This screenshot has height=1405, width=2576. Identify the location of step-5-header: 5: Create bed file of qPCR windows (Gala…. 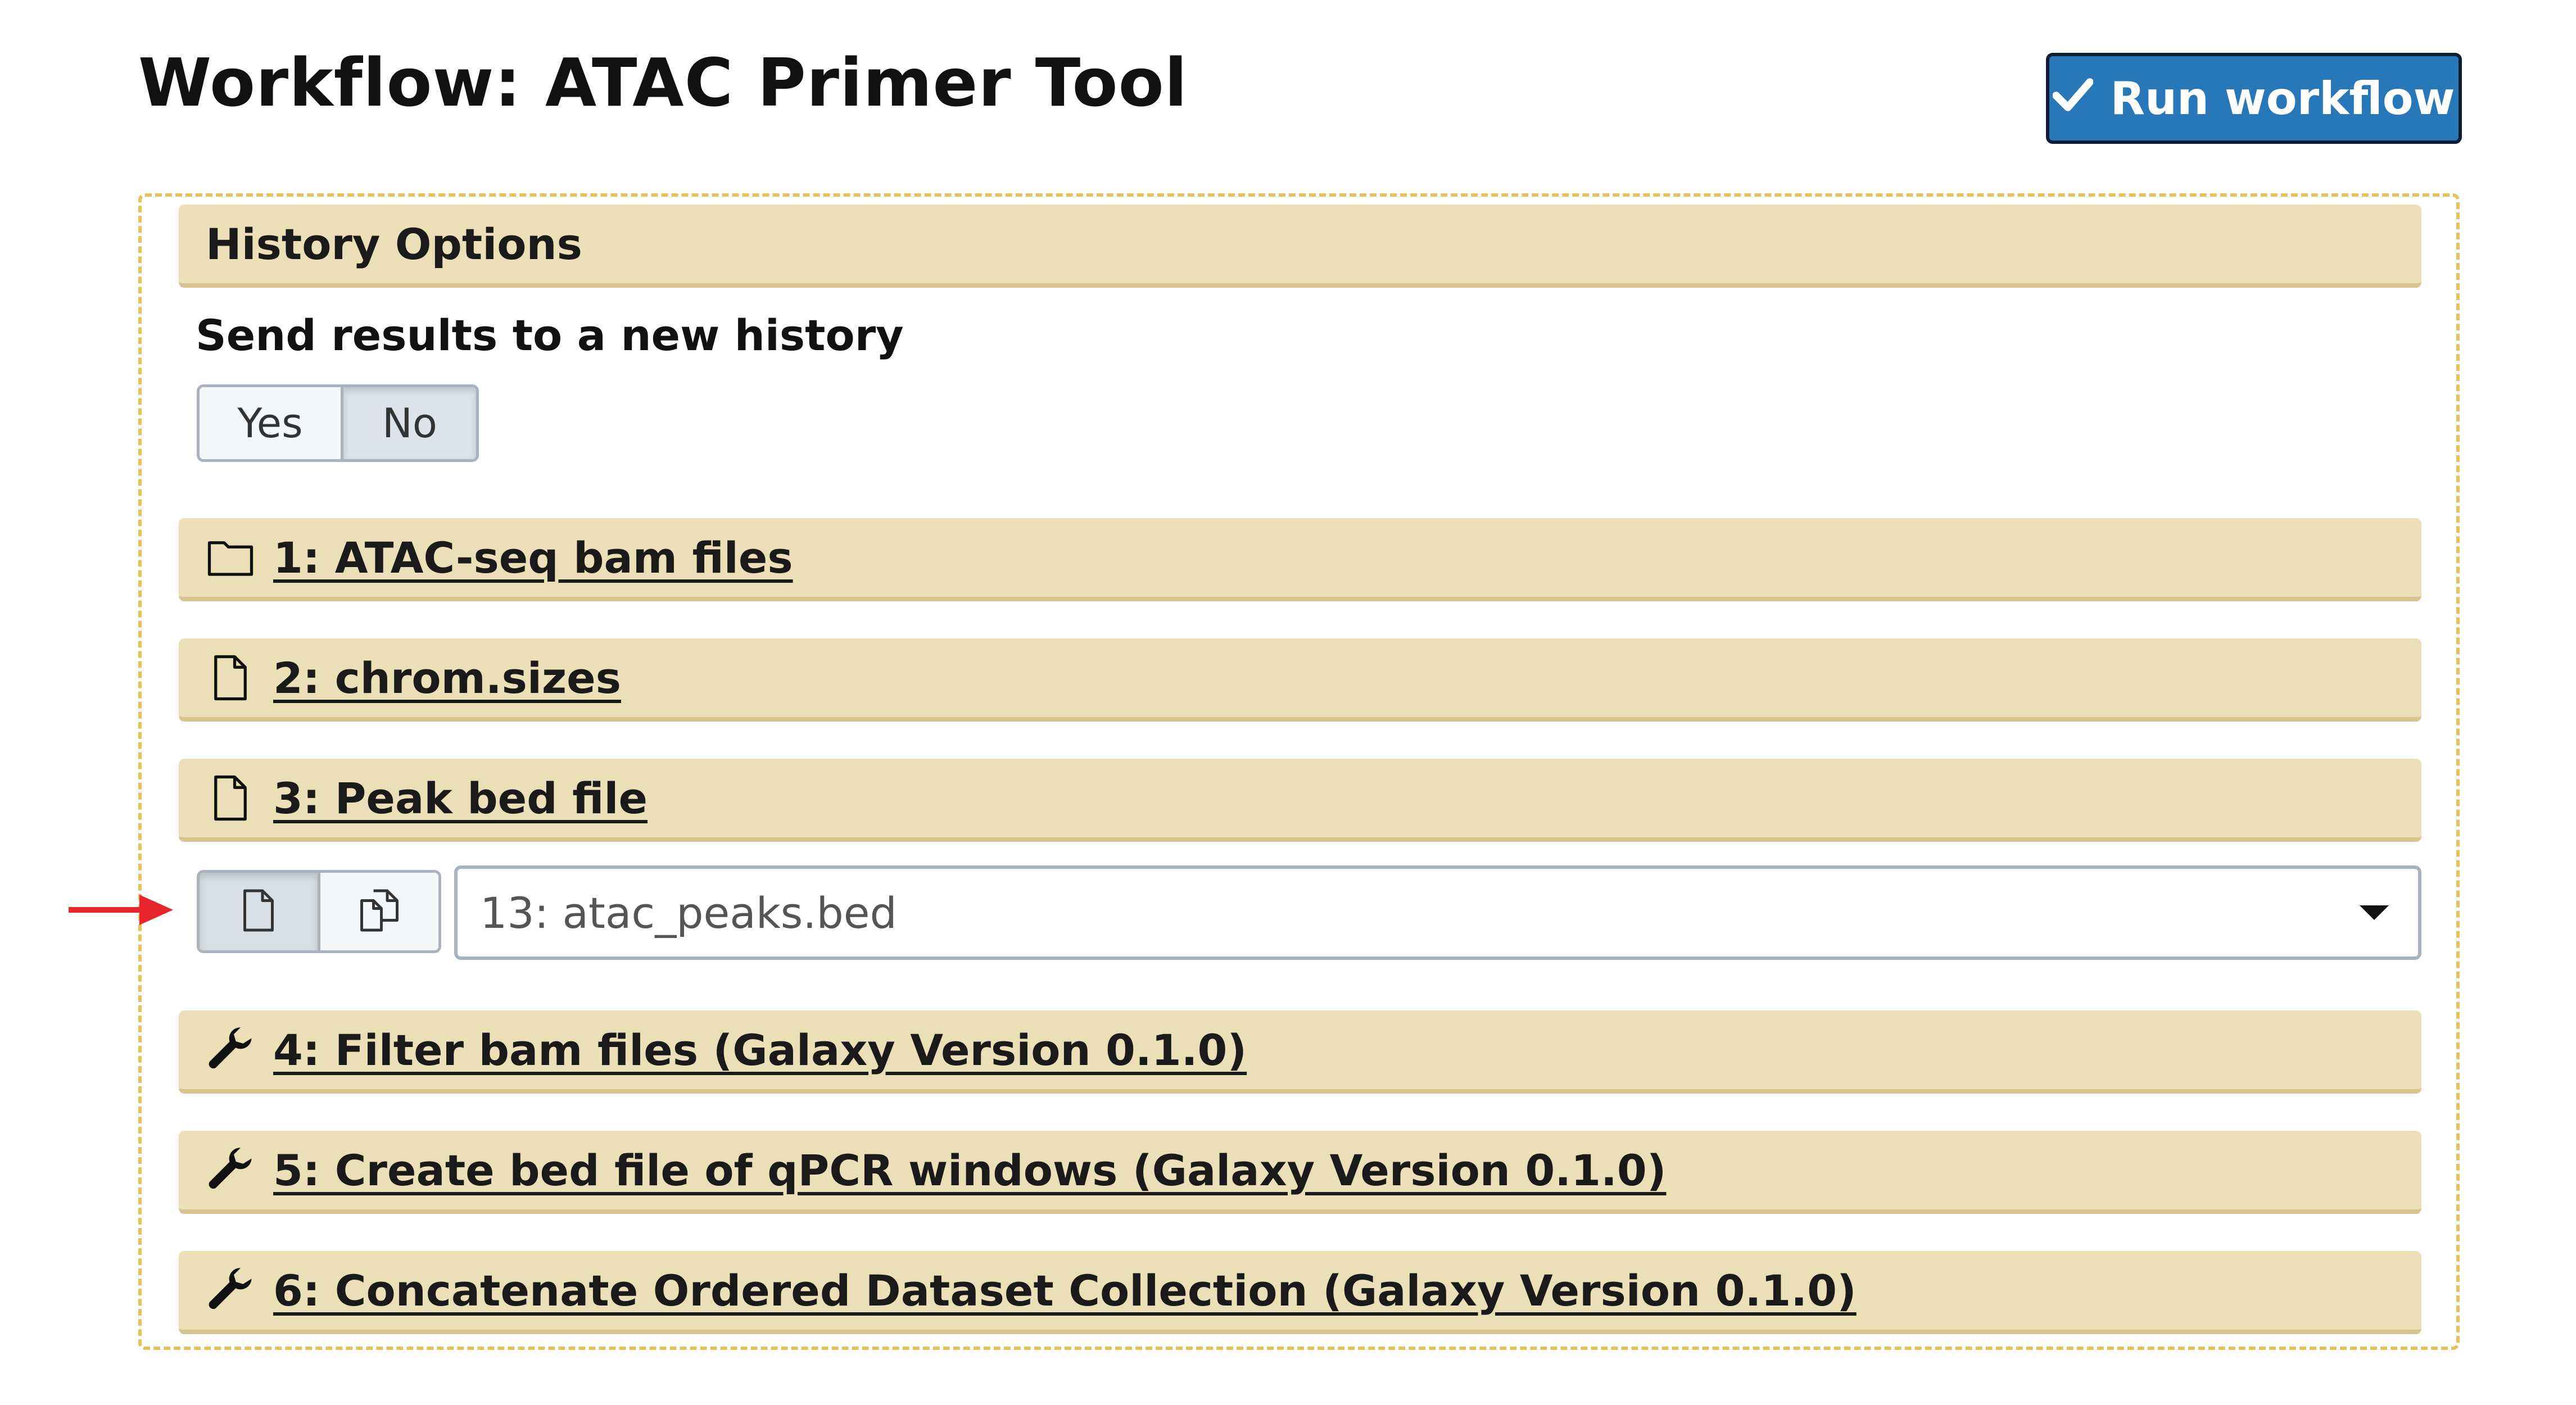
(1300, 1173).